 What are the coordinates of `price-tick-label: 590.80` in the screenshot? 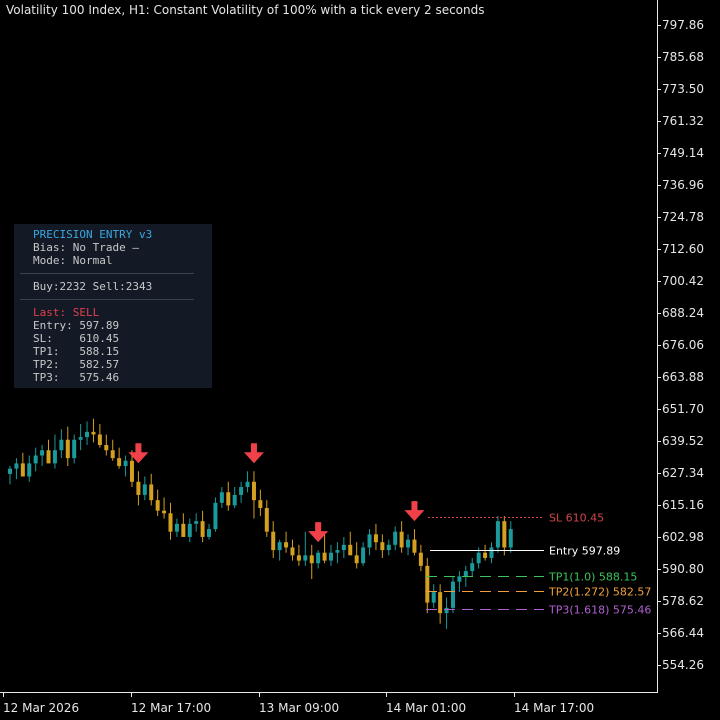 It's located at (683, 569).